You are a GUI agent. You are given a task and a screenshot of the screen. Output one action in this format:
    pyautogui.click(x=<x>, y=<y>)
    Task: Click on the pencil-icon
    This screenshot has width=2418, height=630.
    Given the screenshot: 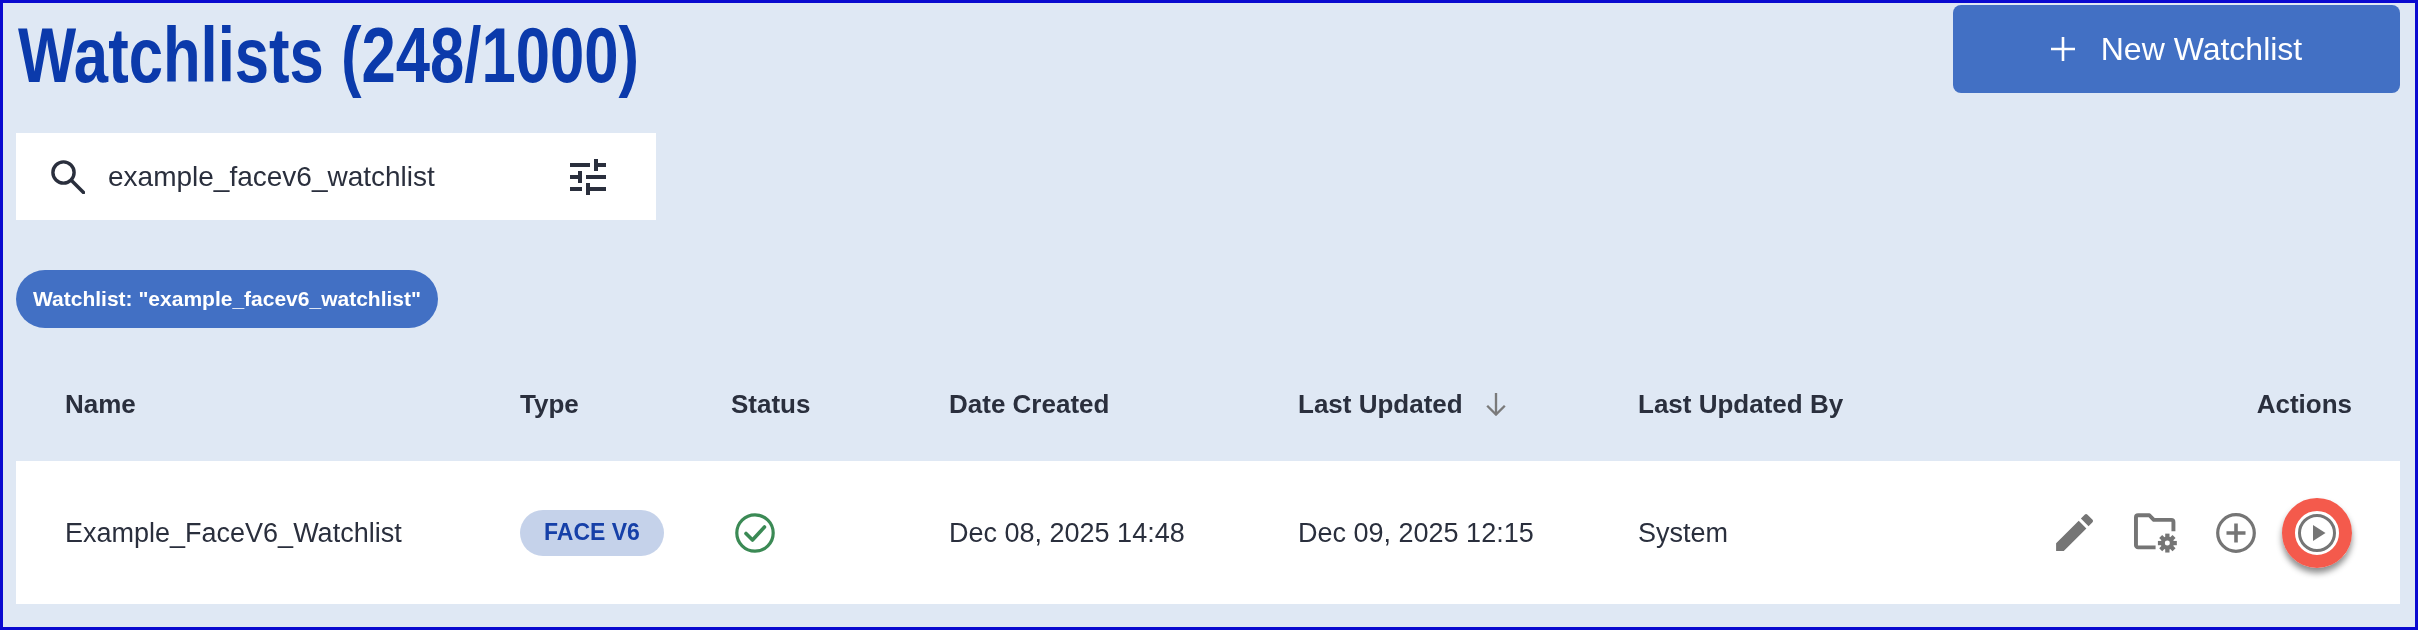 What is the action you would take?
    pyautogui.click(x=2074, y=532)
    